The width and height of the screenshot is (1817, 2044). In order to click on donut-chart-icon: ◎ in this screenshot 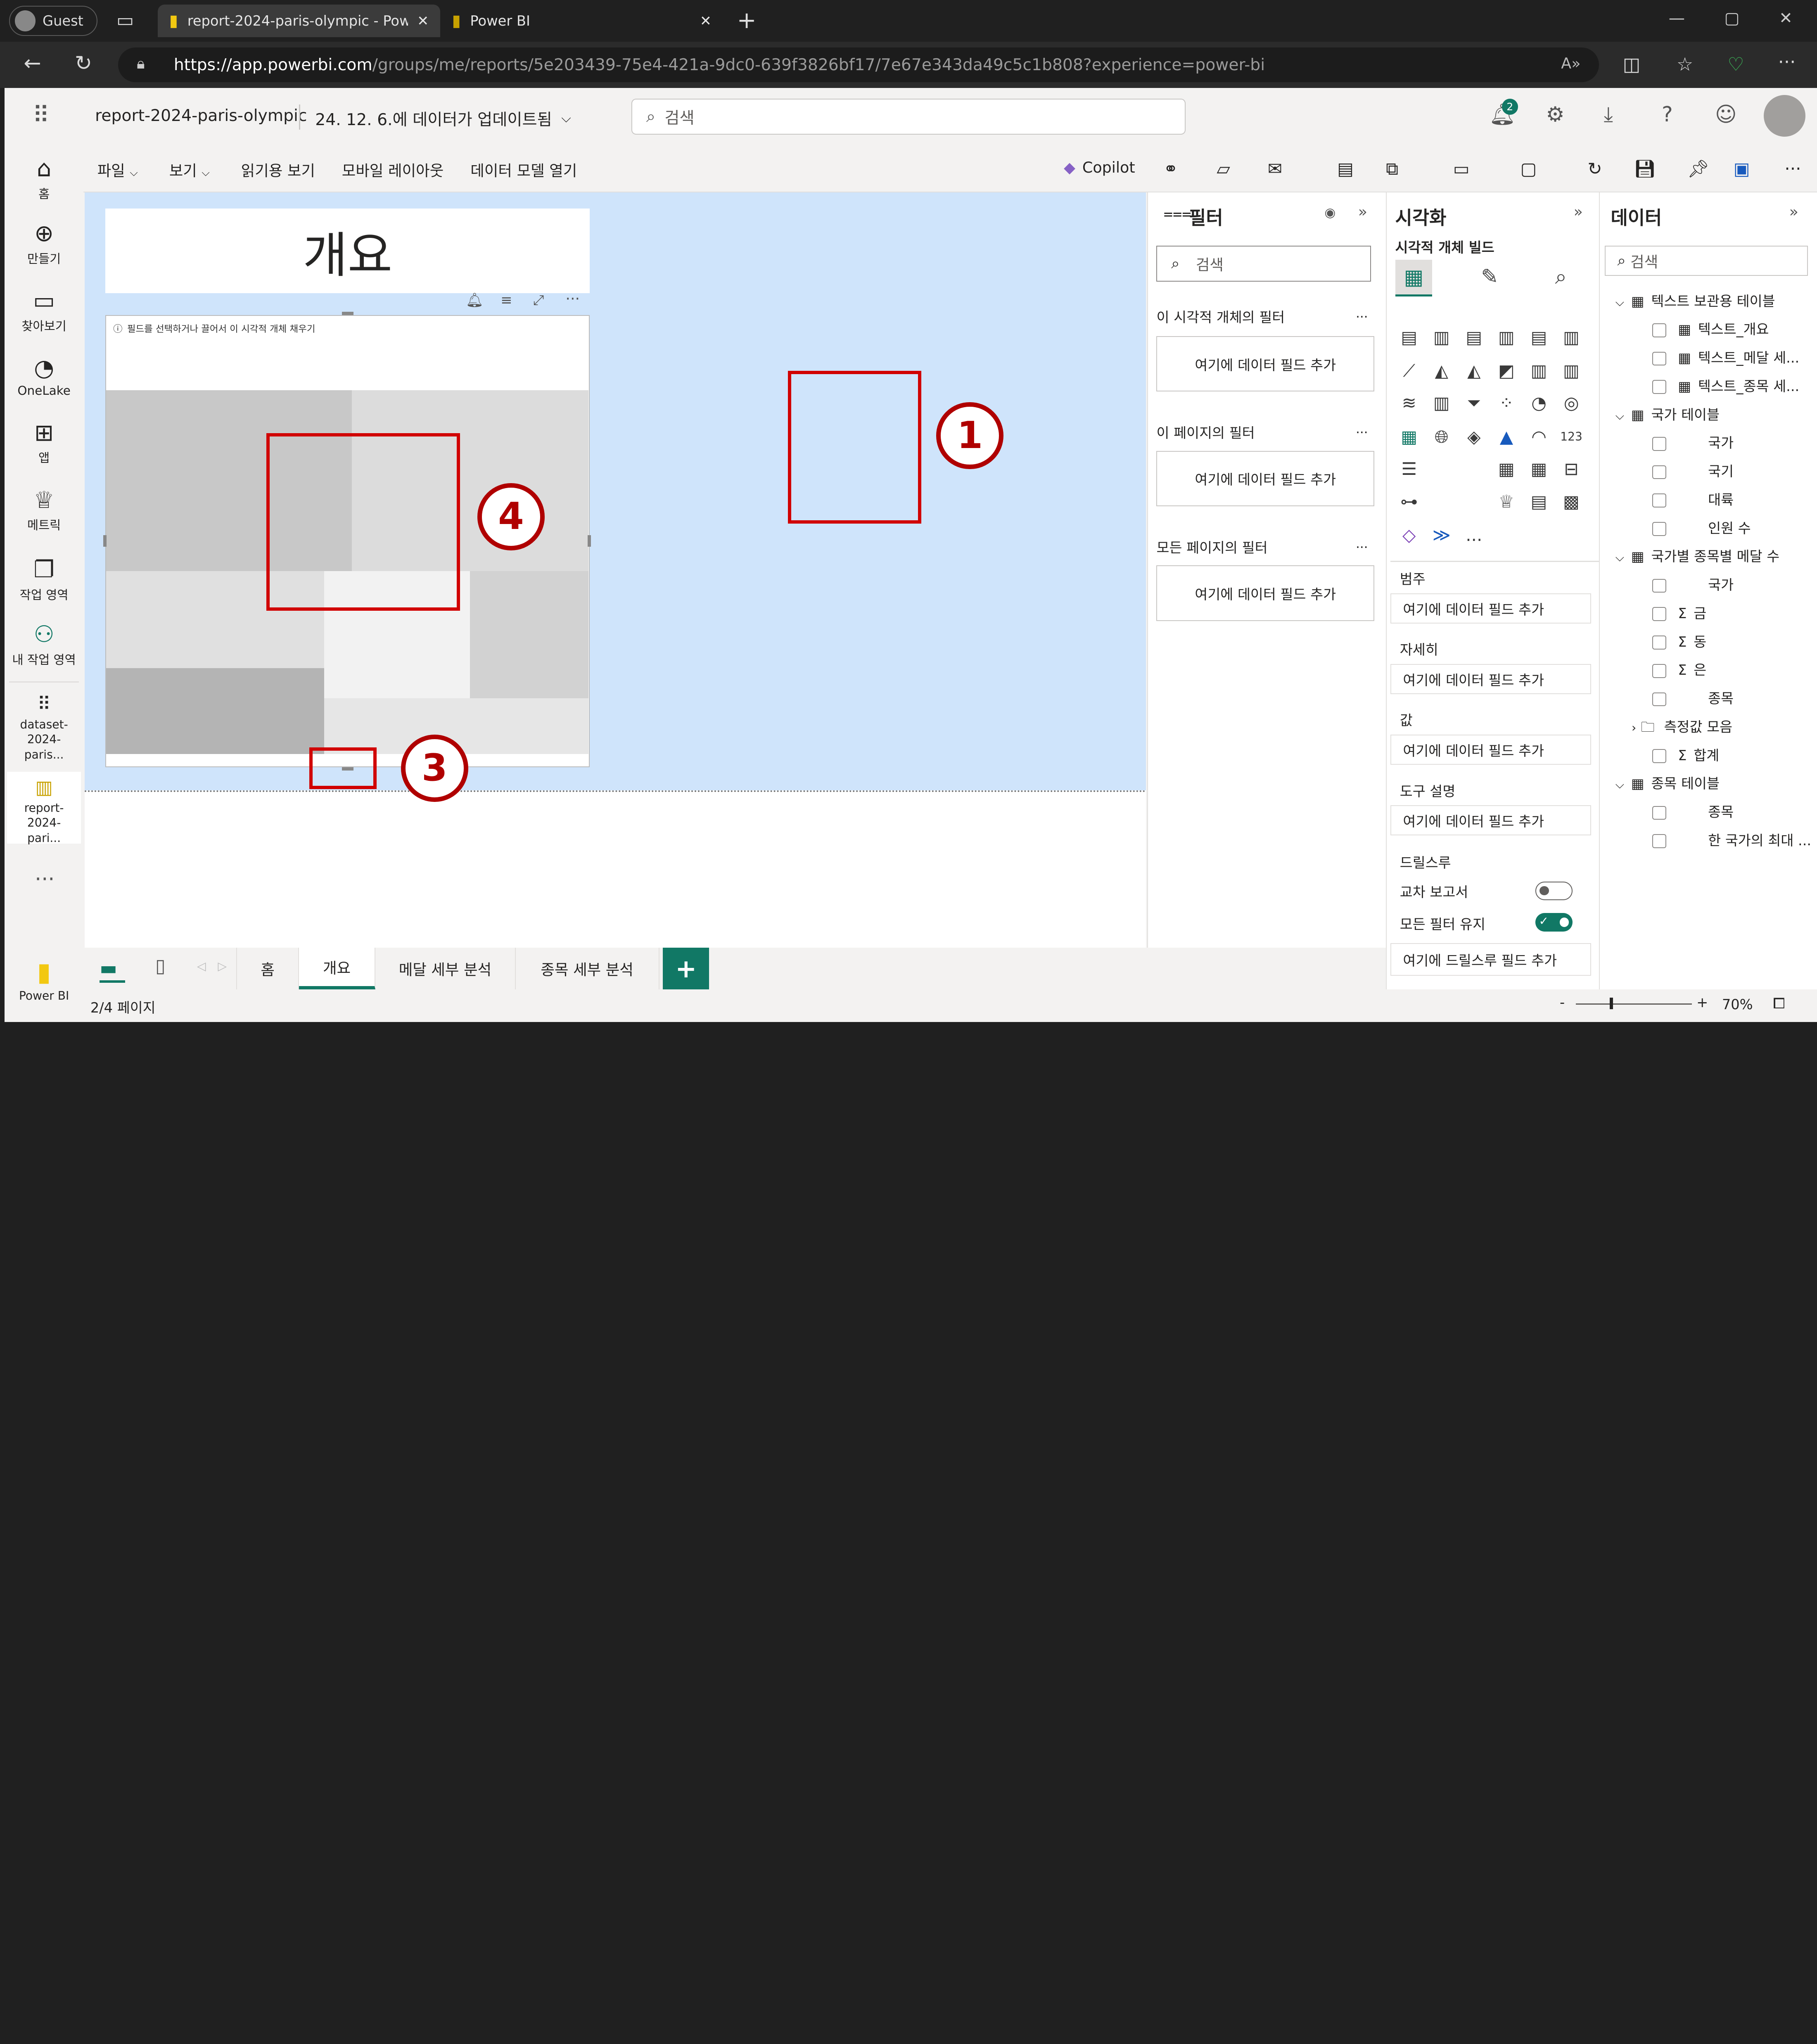, I will do `click(1571, 403)`.